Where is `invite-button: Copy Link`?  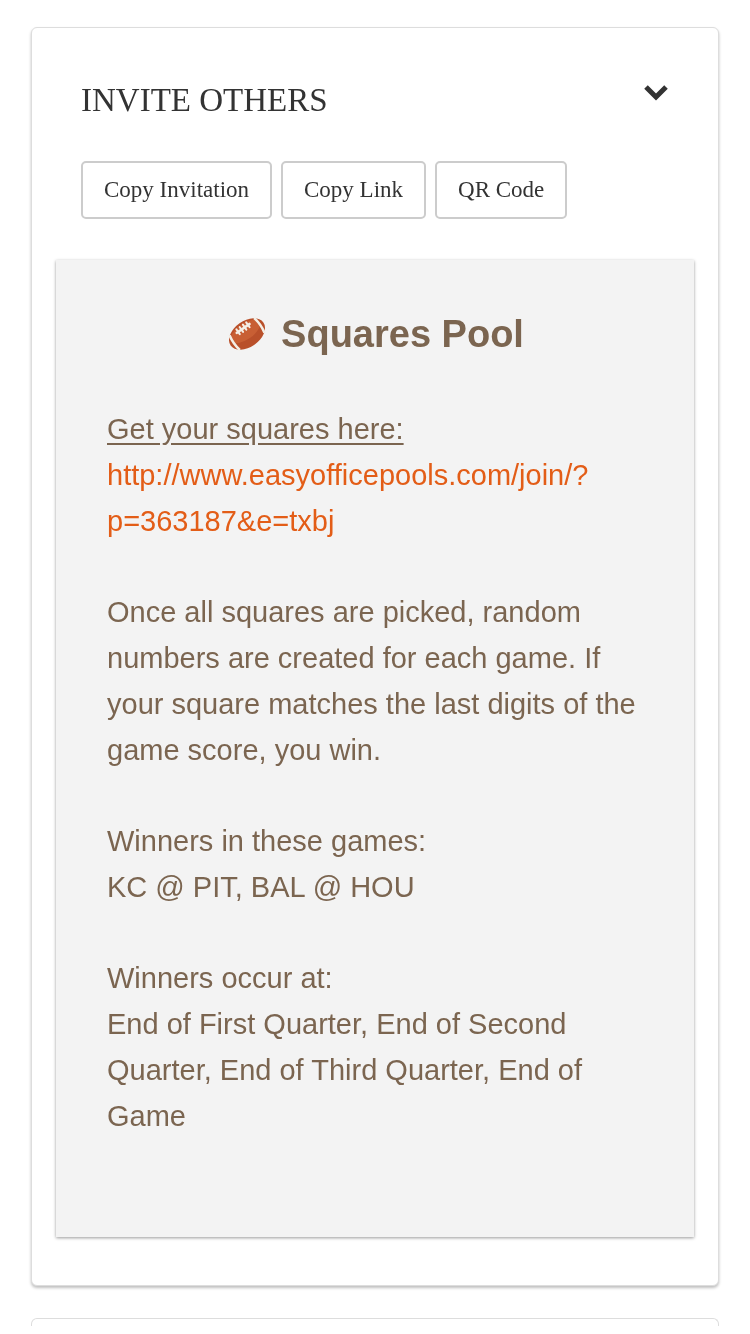 invite-button: Copy Link is located at coordinates (354, 190).